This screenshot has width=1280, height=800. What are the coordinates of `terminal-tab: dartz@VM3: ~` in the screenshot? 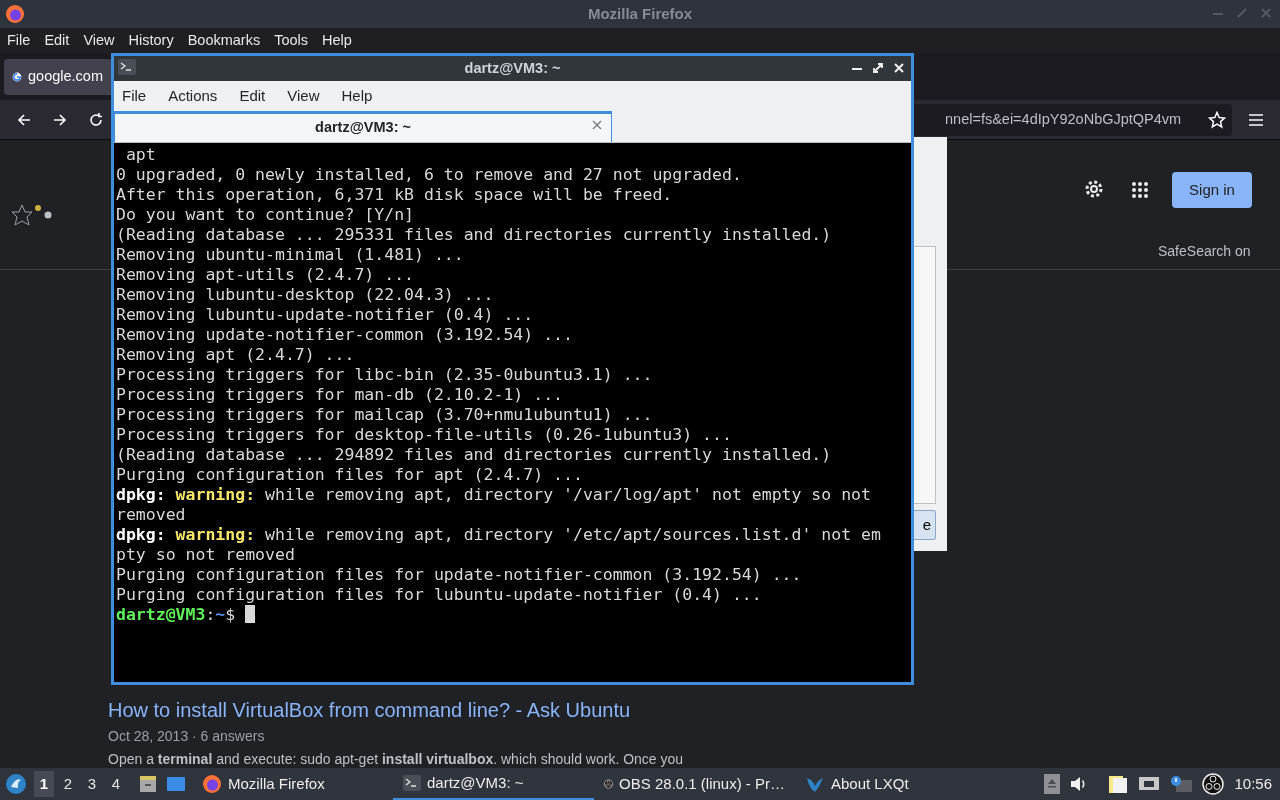 It's located at (363, 126).